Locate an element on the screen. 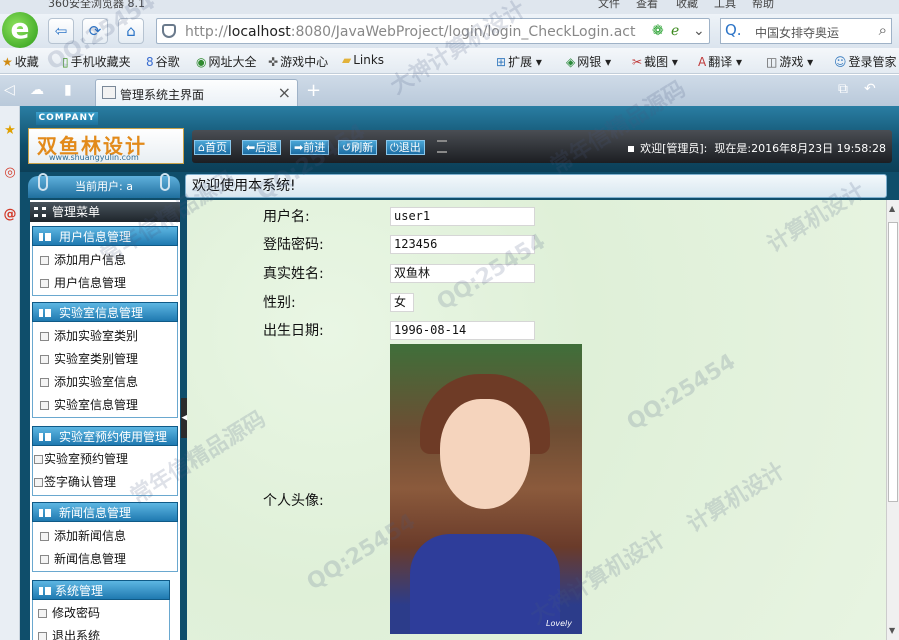 The height and width of the screenshot is (640, 899). pin-icon is located at coordinates (165, 182).